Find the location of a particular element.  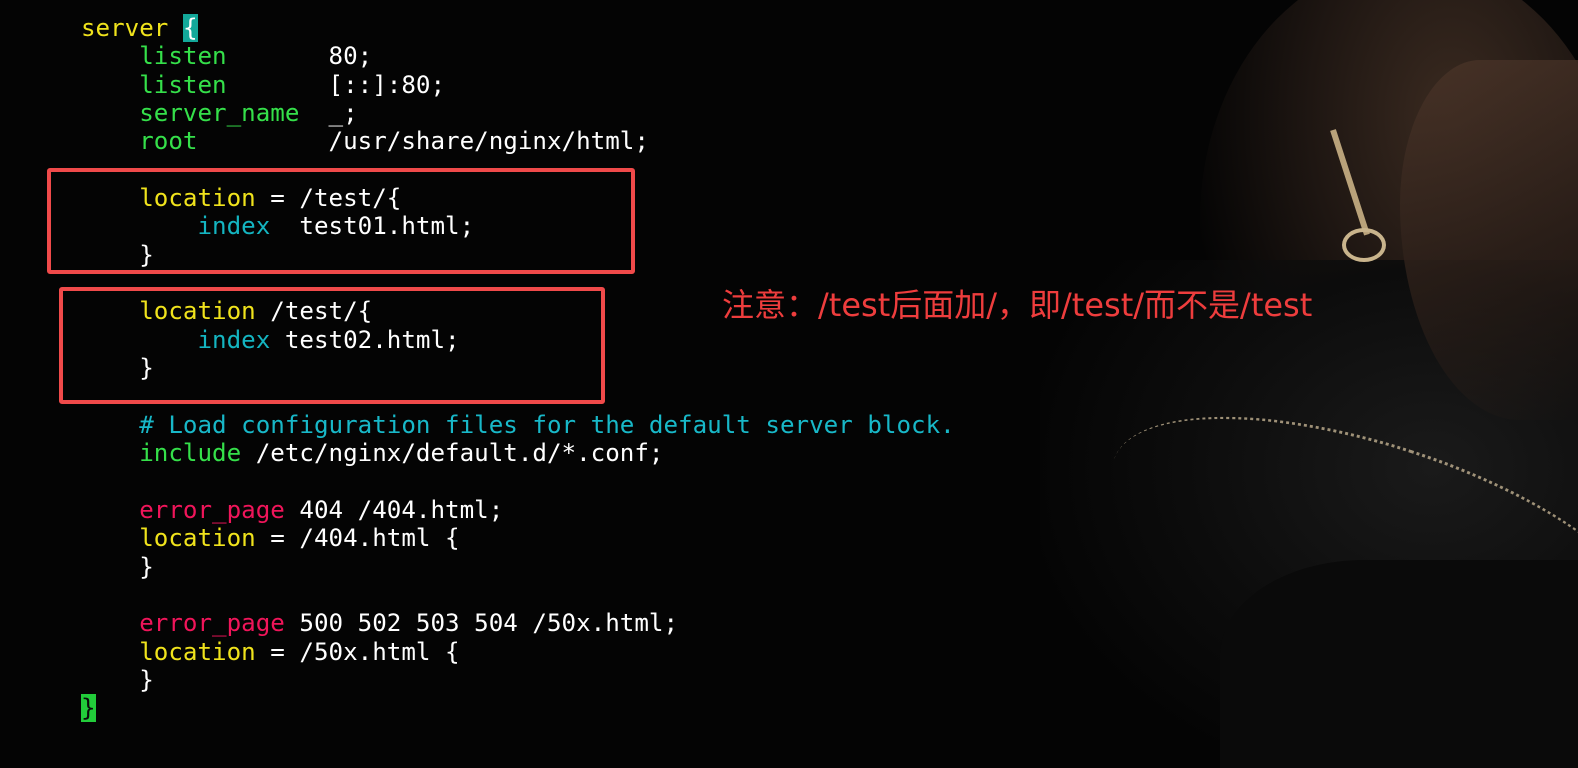

code-line: location = /404.html { is located at coordinates (518, 538).